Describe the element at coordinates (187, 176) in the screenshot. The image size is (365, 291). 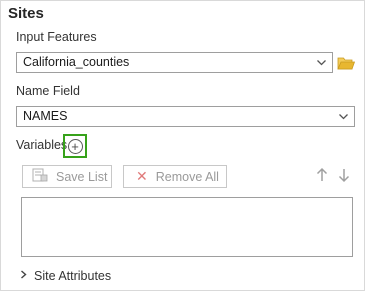
I see `remove-all-label: Remove All` at that location.